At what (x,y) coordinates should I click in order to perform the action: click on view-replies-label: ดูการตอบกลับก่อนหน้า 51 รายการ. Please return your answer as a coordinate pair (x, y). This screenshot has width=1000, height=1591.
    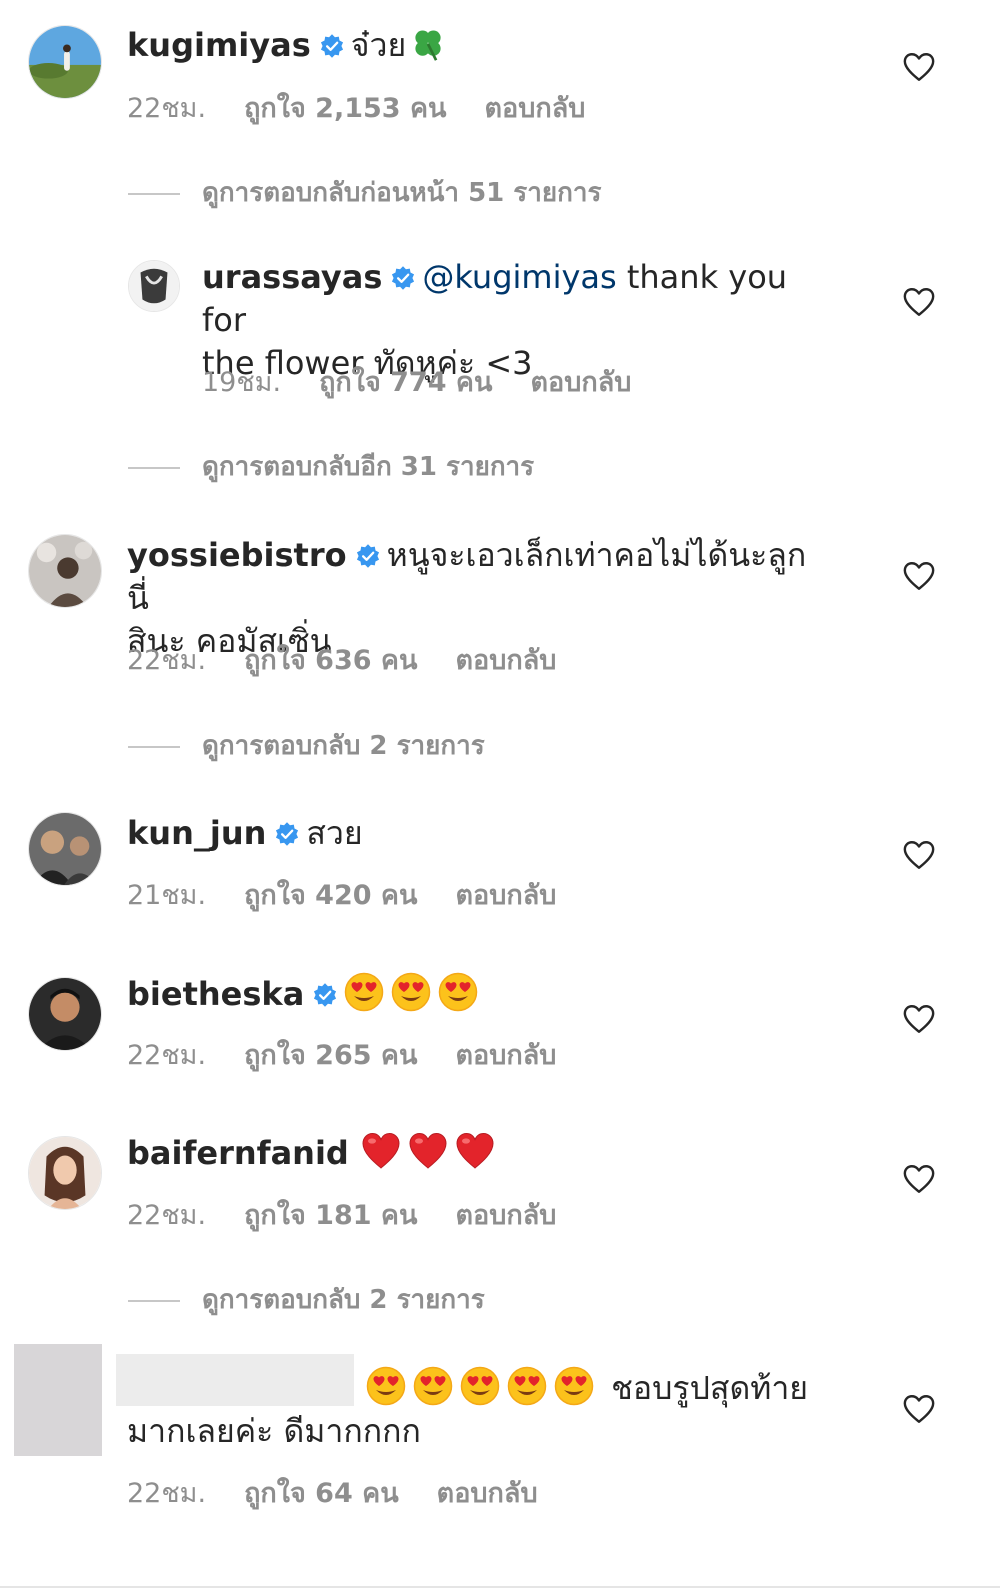
    Looking at the image, I should click on (402, 193).